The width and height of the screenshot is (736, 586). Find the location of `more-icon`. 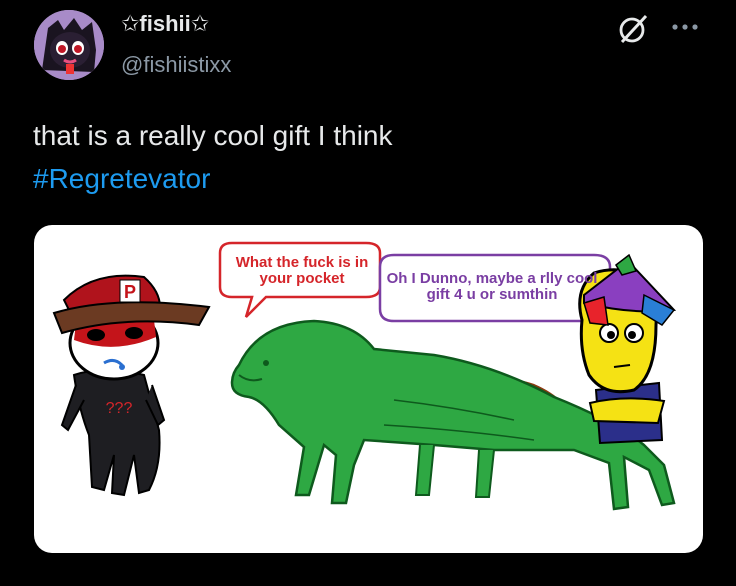

more-icon is located at coordinates (685, 27).